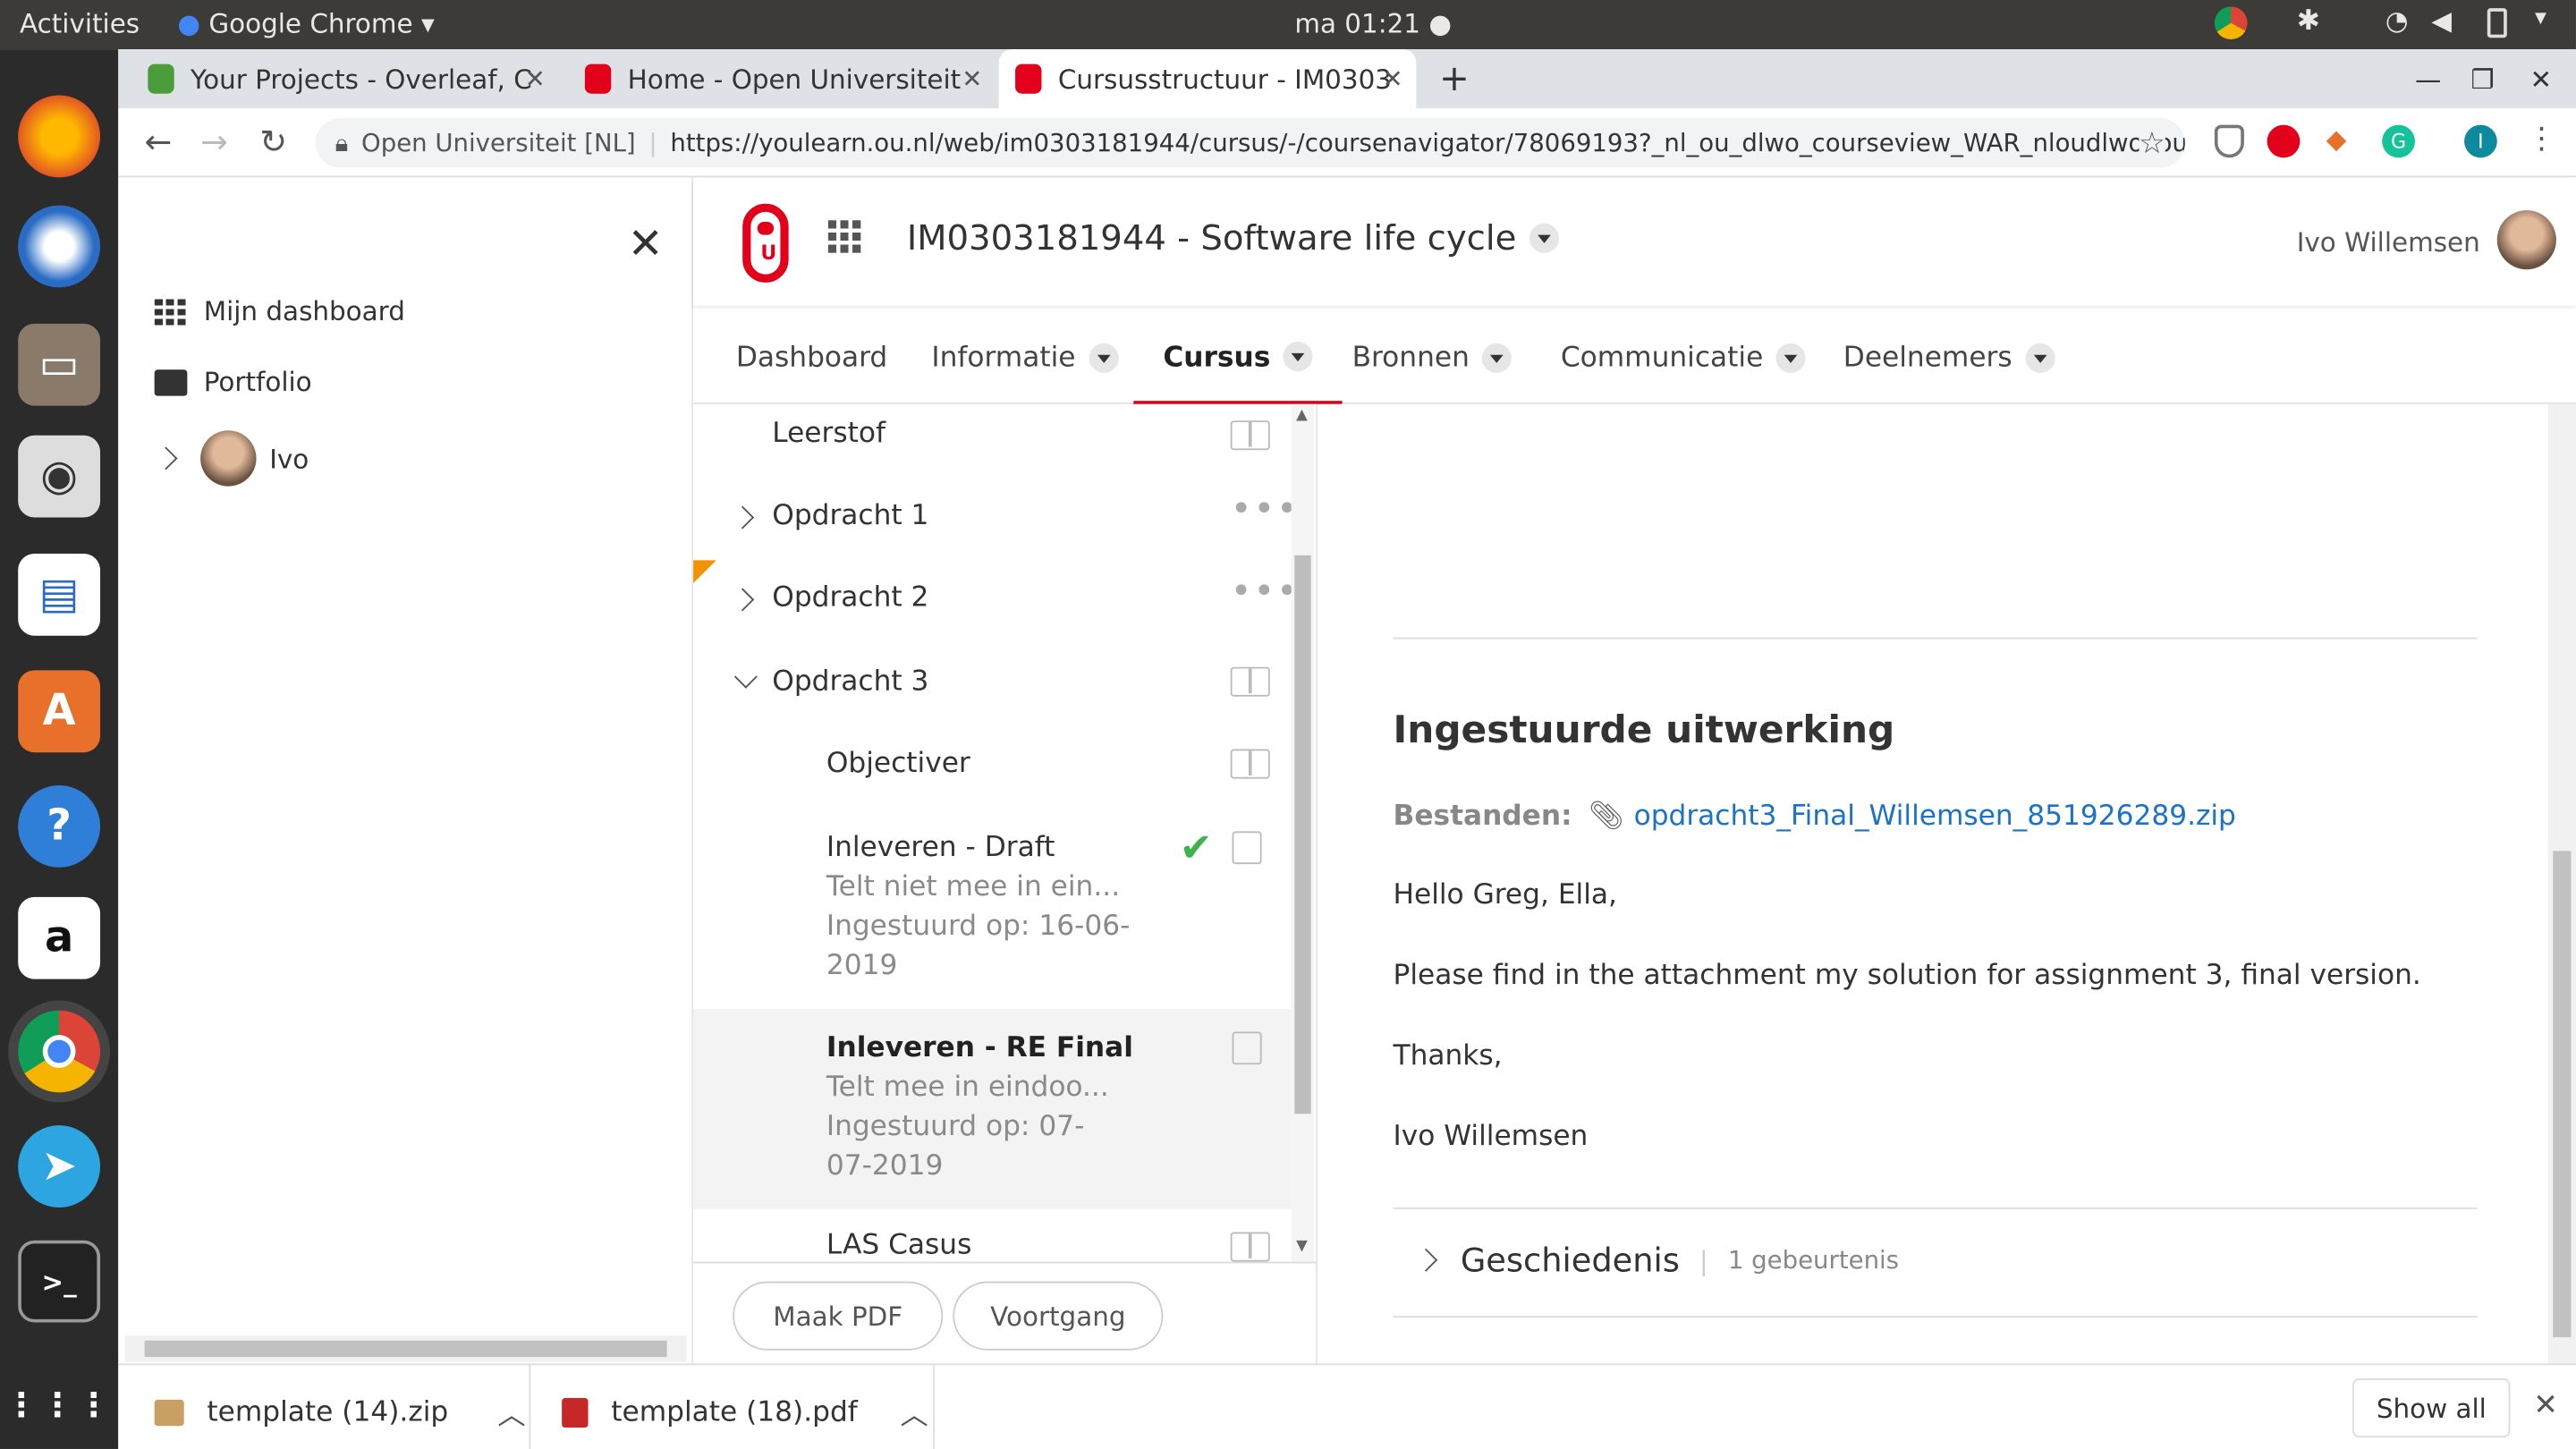 Image resolution: width=2576 pixels, height=1449 pixels. I want to click on telegram-icon: ➤, so click(59, 1166).